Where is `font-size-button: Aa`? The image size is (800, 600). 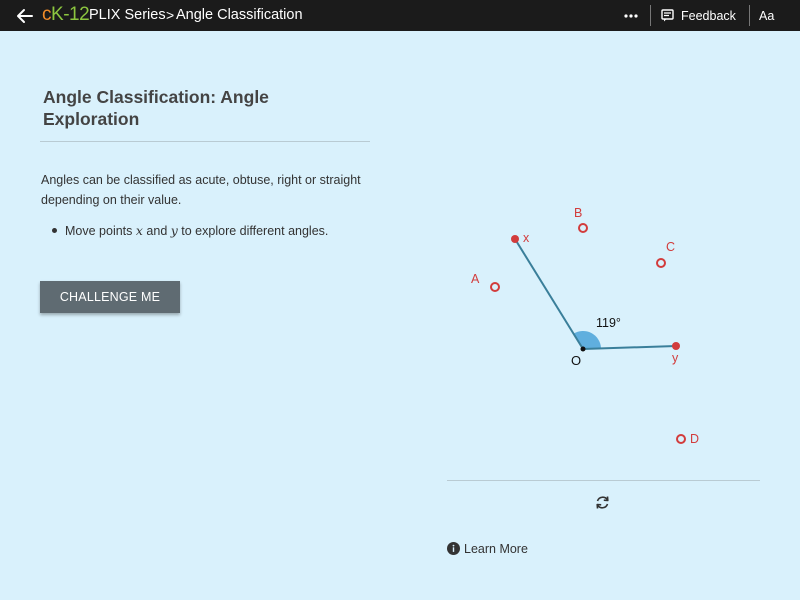 font-size-button: Aa is located at coordinates (766, 16).